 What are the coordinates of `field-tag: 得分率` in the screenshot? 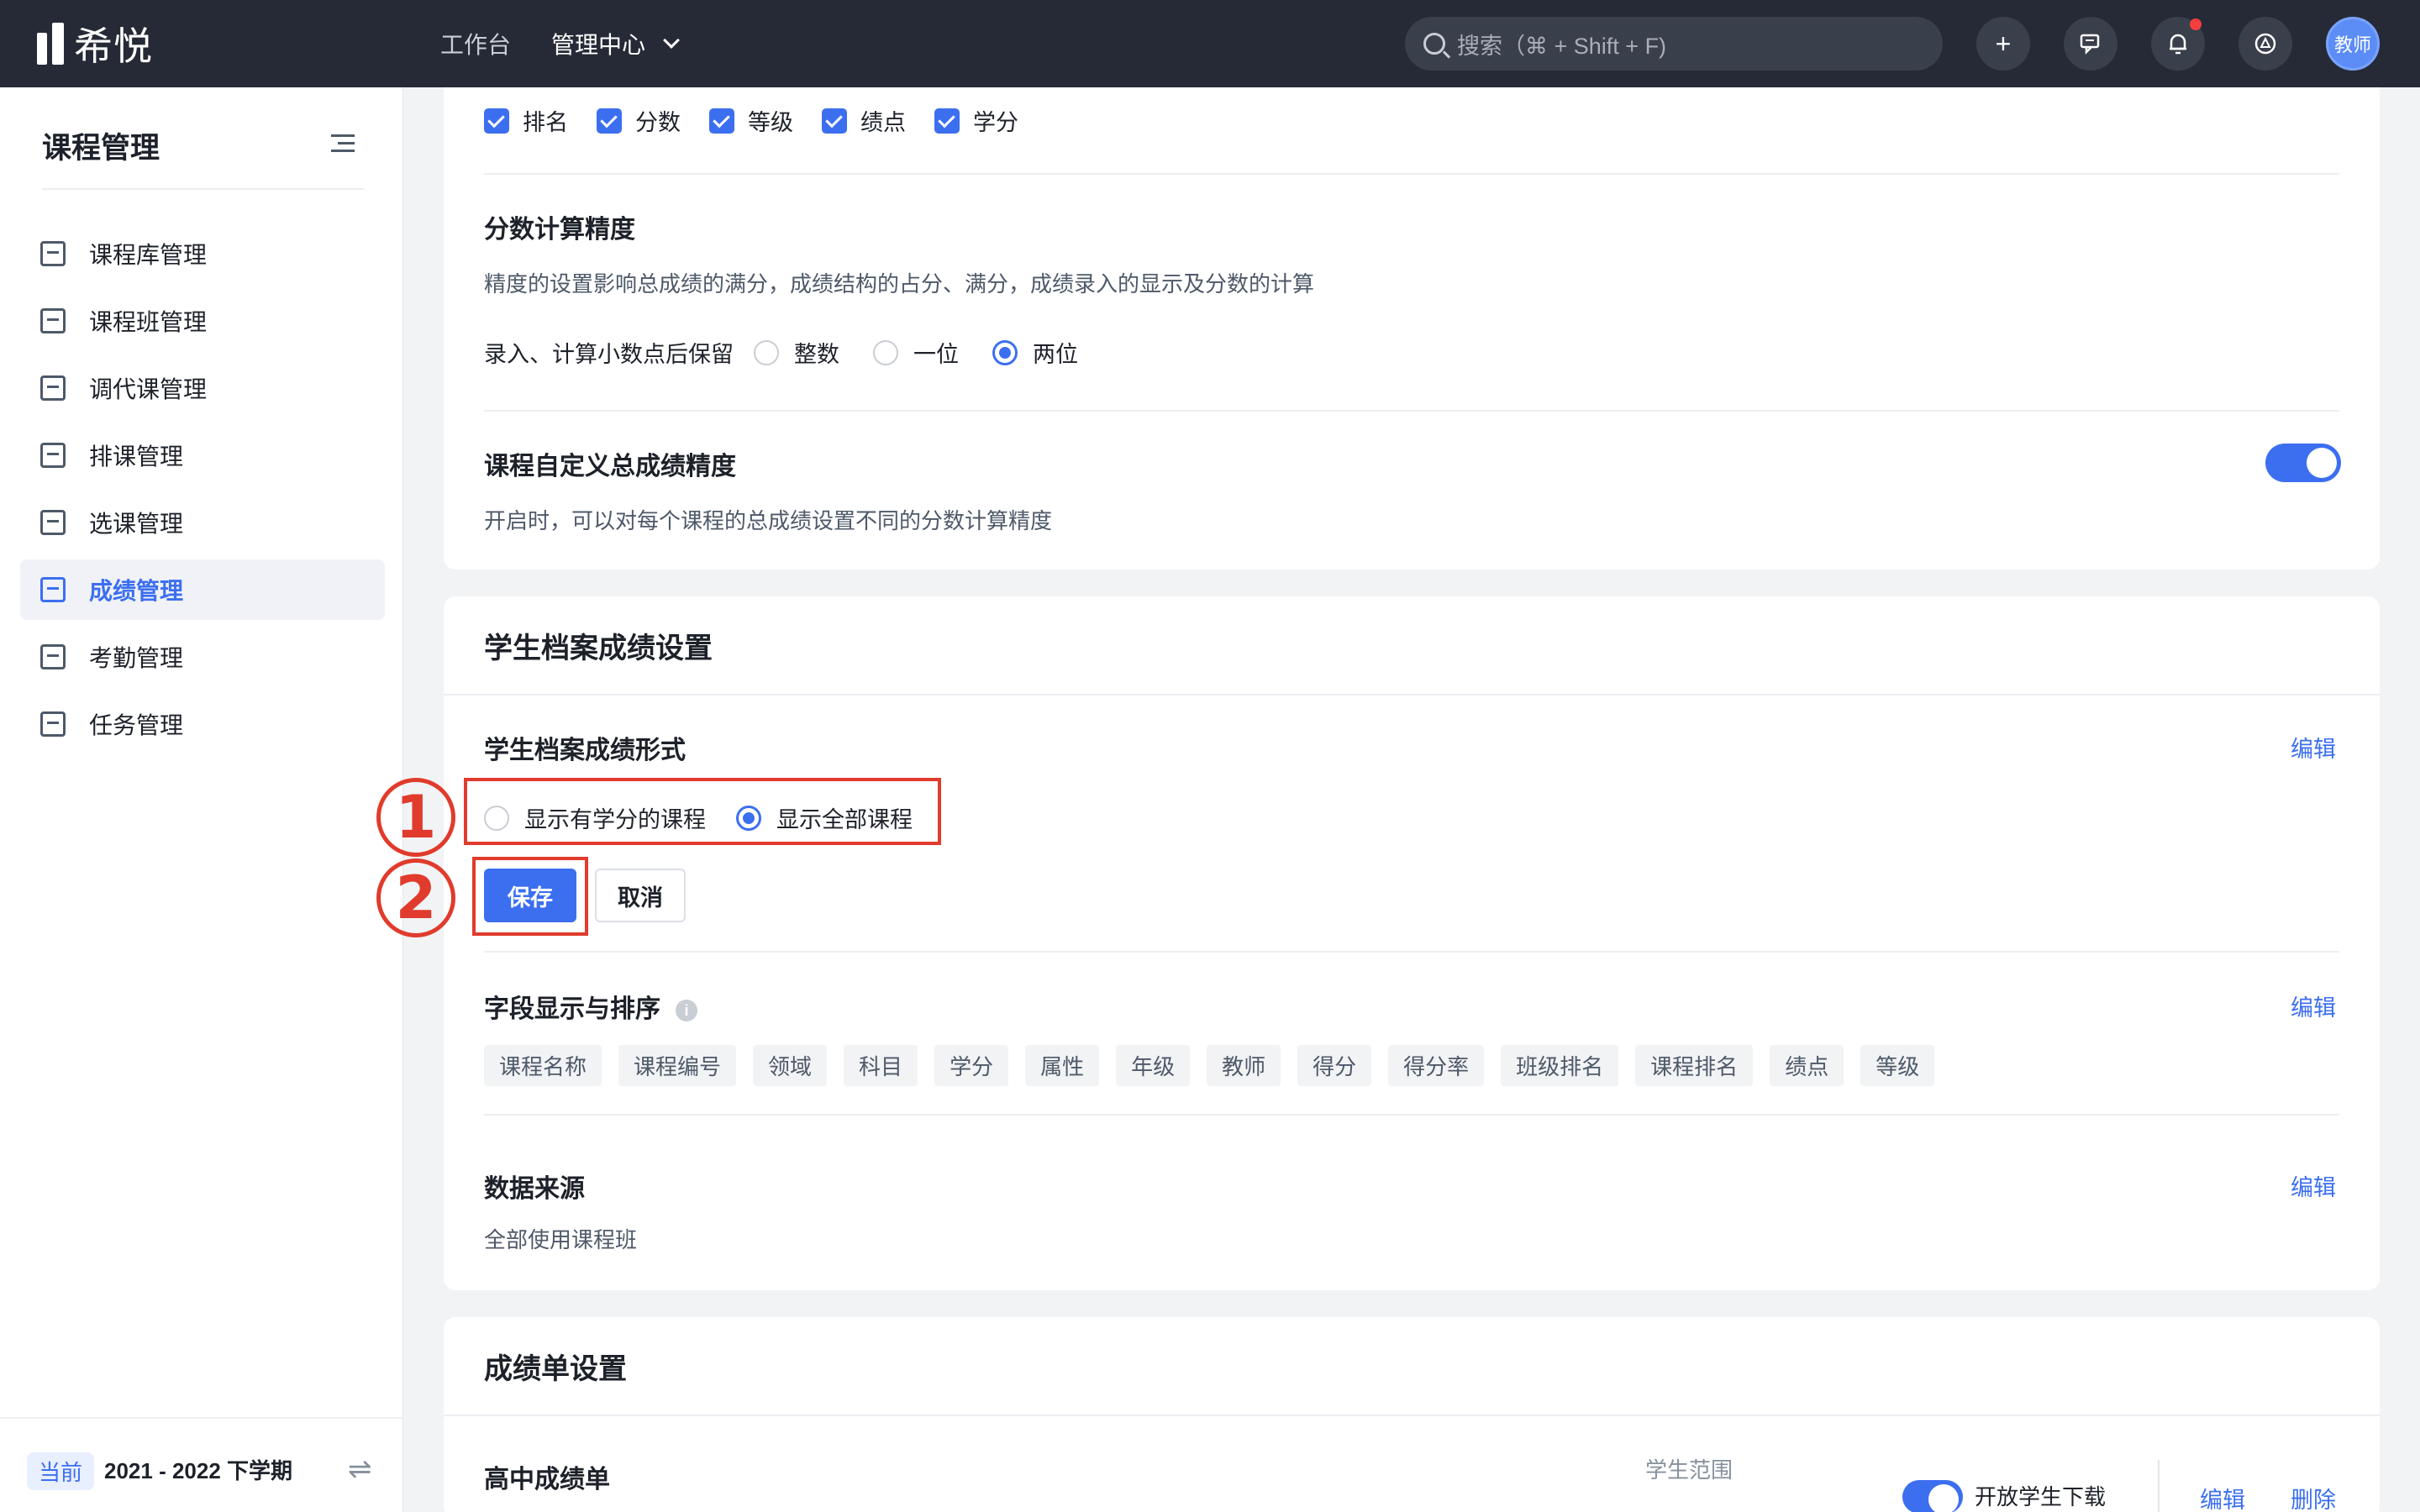 It's located at (1437, 1065).